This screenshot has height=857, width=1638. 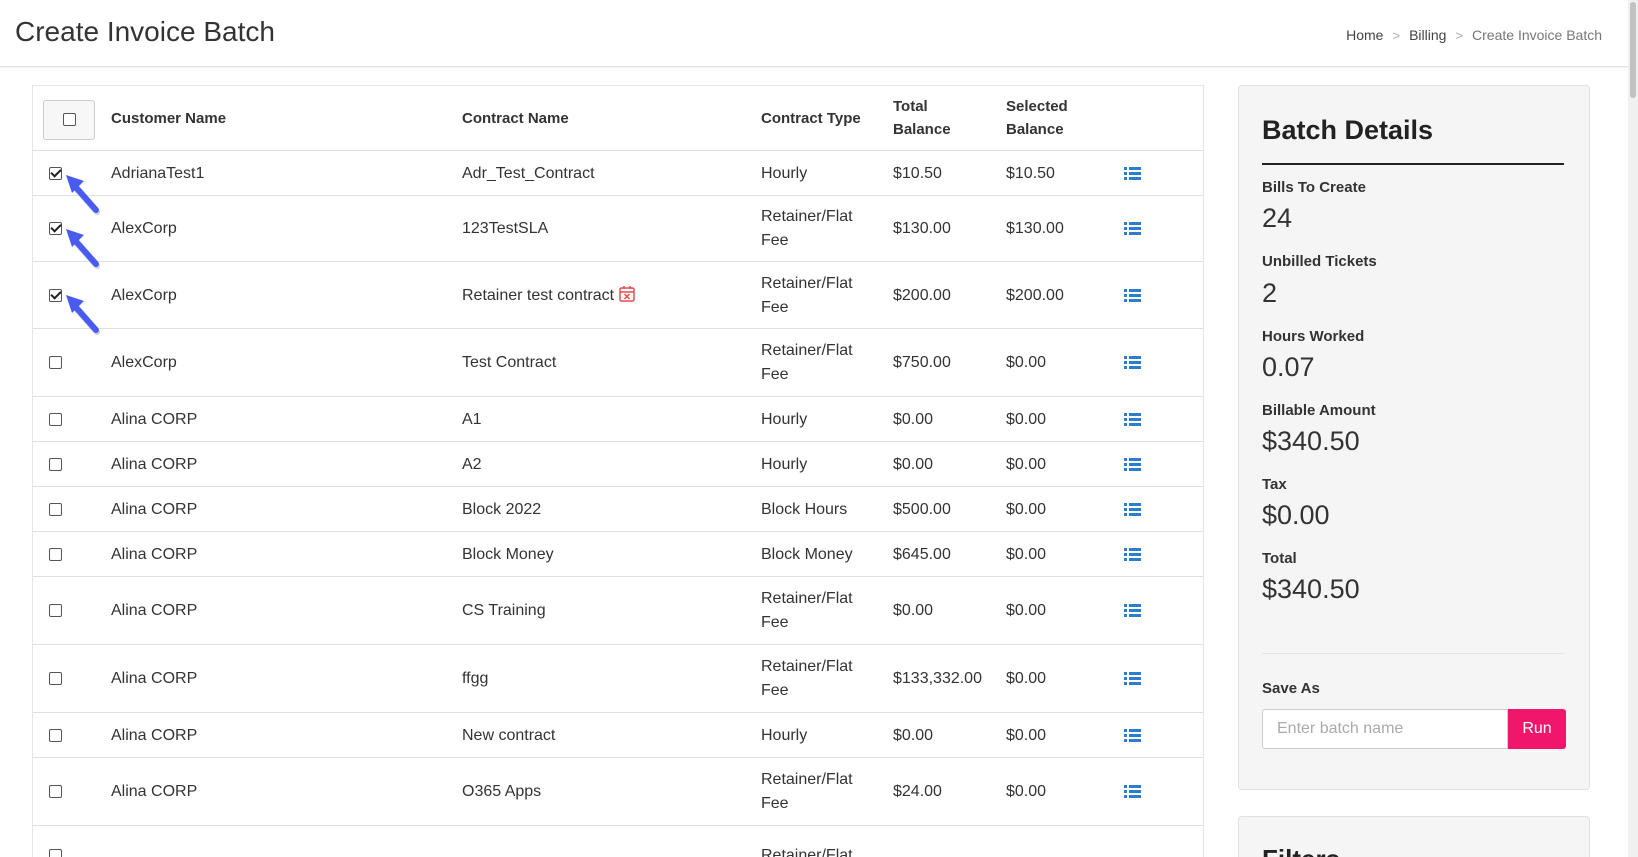 What do you see at coordinates (144, 228) in the screenshot?
I see `customer-name-cell: AlexCorp` at bounding box center [144, 228].